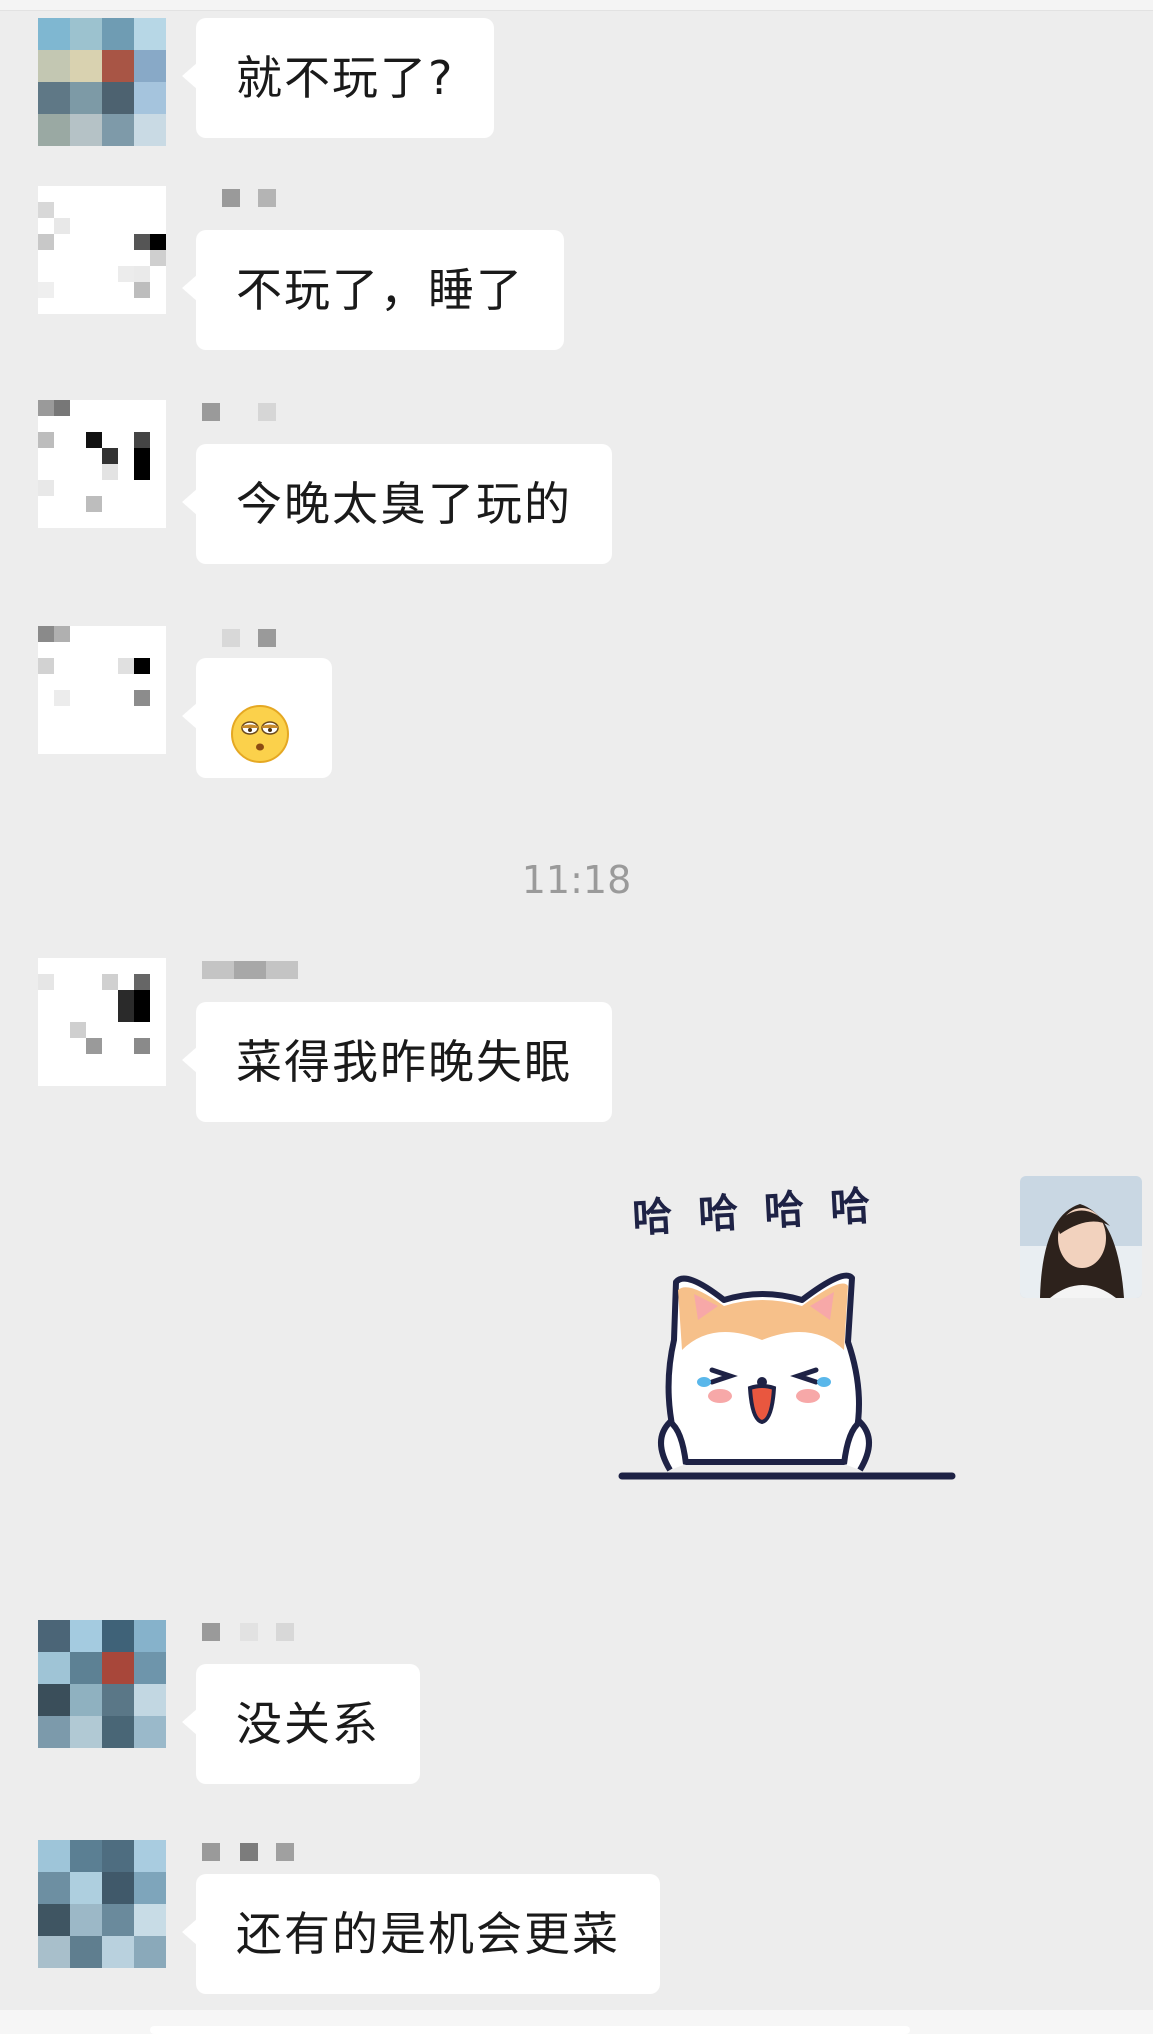  What do you see at coordinates (338, 78) in the screenshot?
I see `message-bubble: 就不玩了?` at bounding box center [338, 78].